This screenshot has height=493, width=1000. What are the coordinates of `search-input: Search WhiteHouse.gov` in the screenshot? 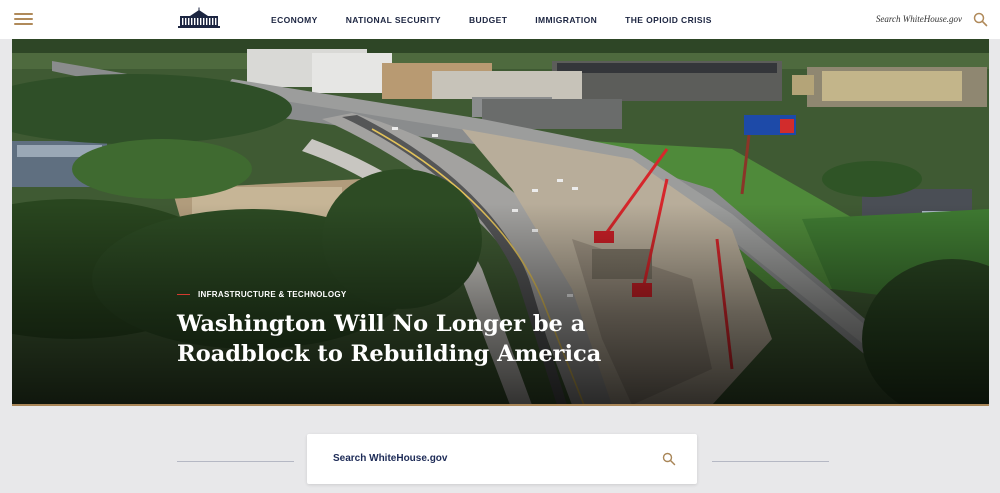 It's located at (502, 459).